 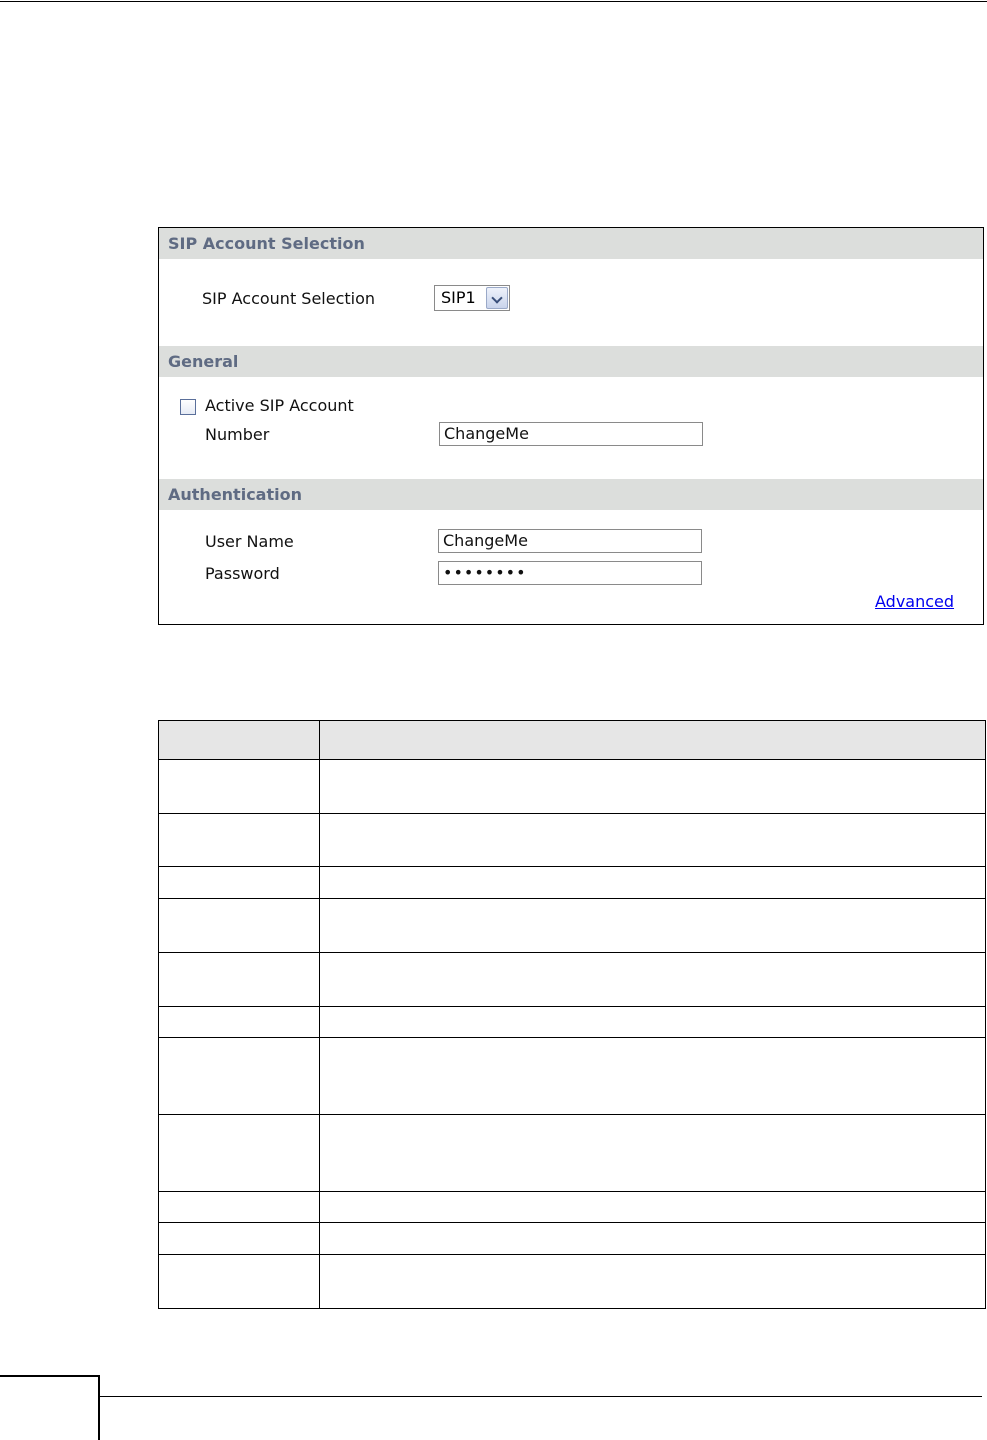 What do you see at coordinates (242, 573) in the screenshot?
I see `password-label: Password` at bounding box center [242, 573].